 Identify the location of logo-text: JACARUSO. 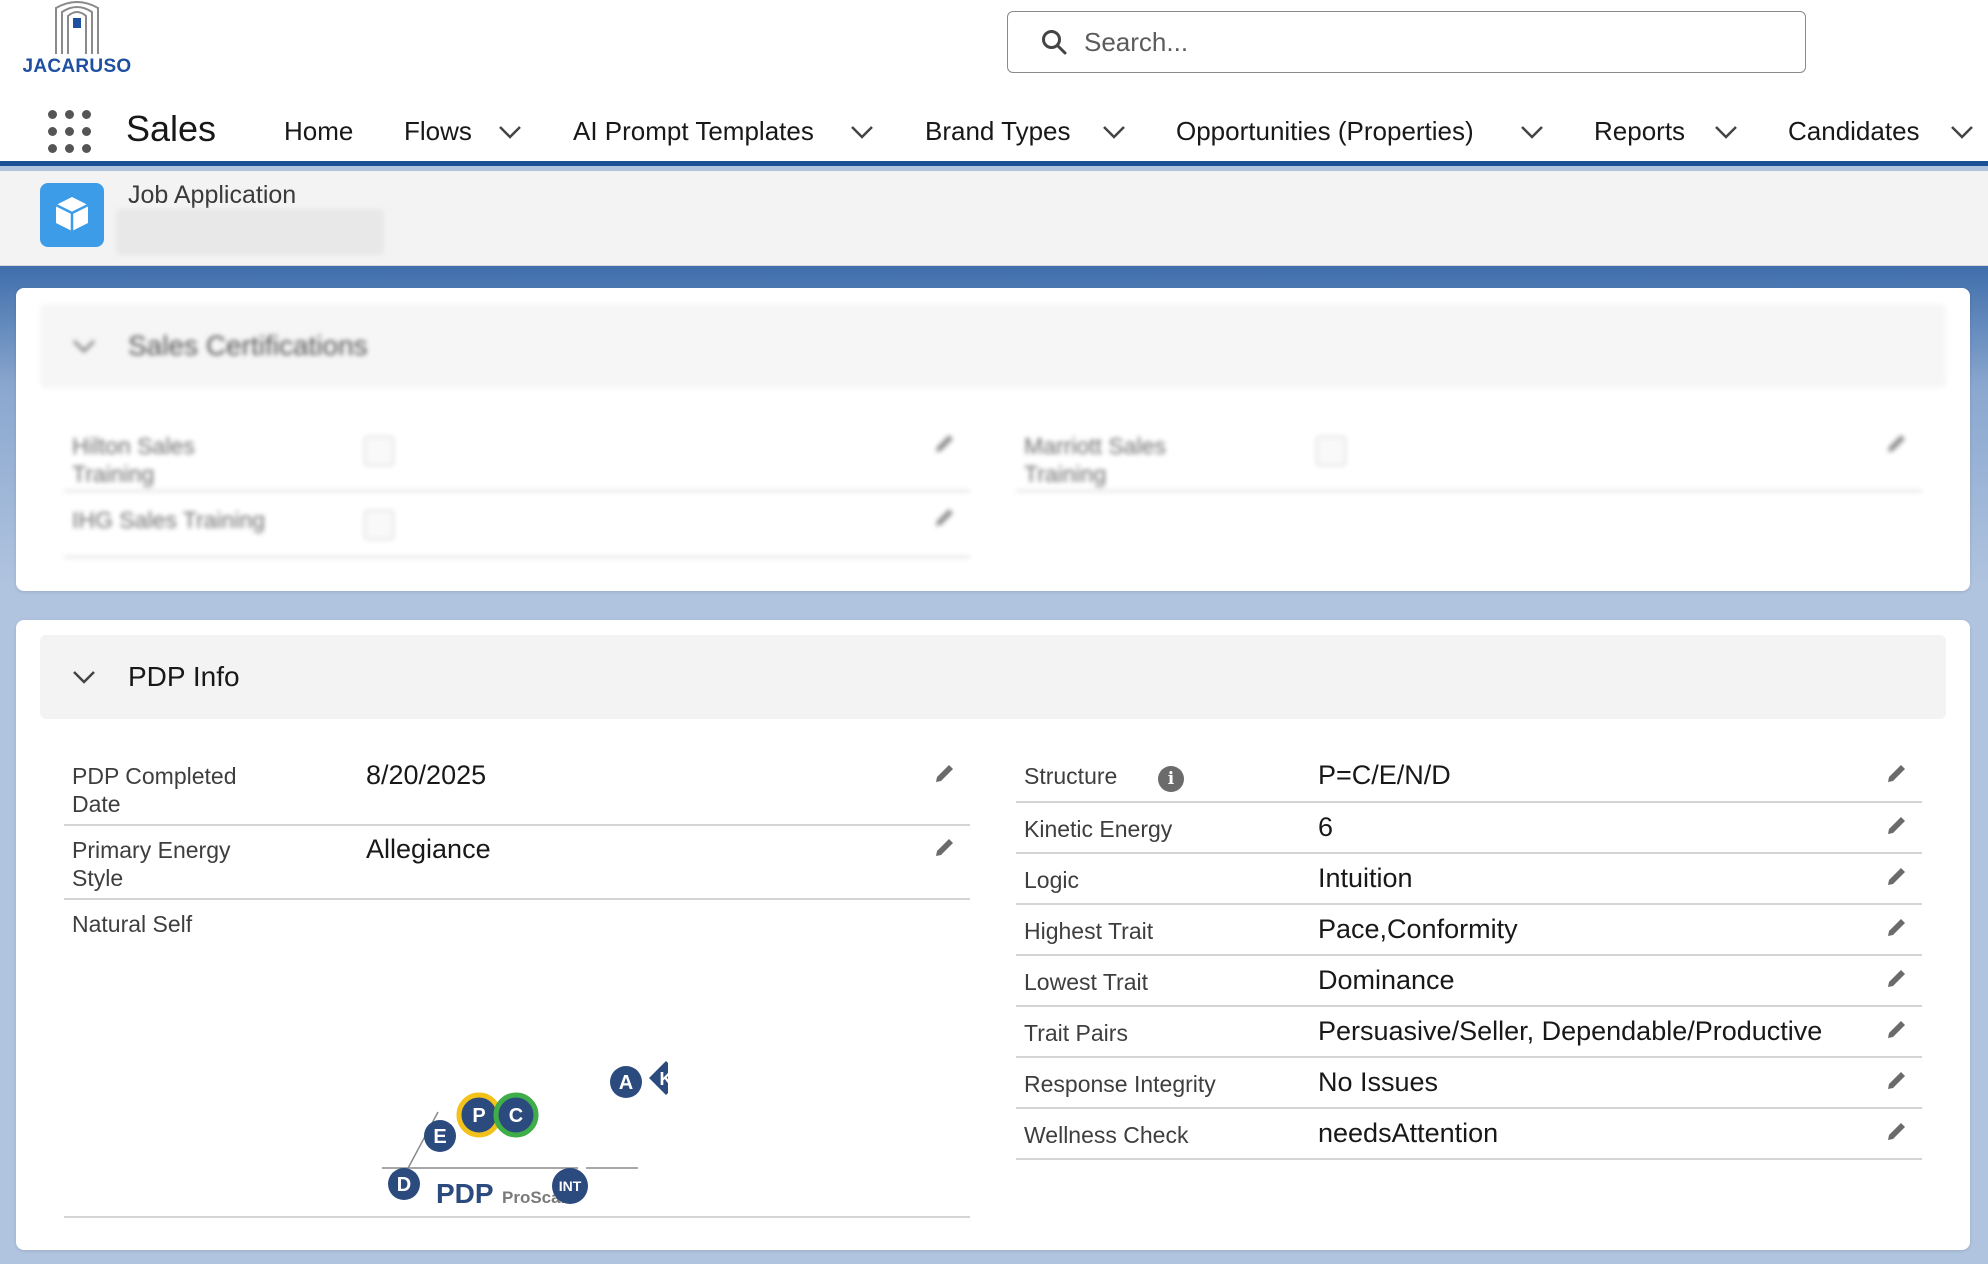
(77, 66).